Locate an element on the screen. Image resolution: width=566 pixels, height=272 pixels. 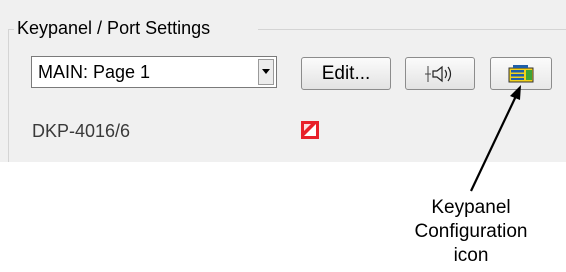
callout-line: icon is located at coordinates (471, 255).